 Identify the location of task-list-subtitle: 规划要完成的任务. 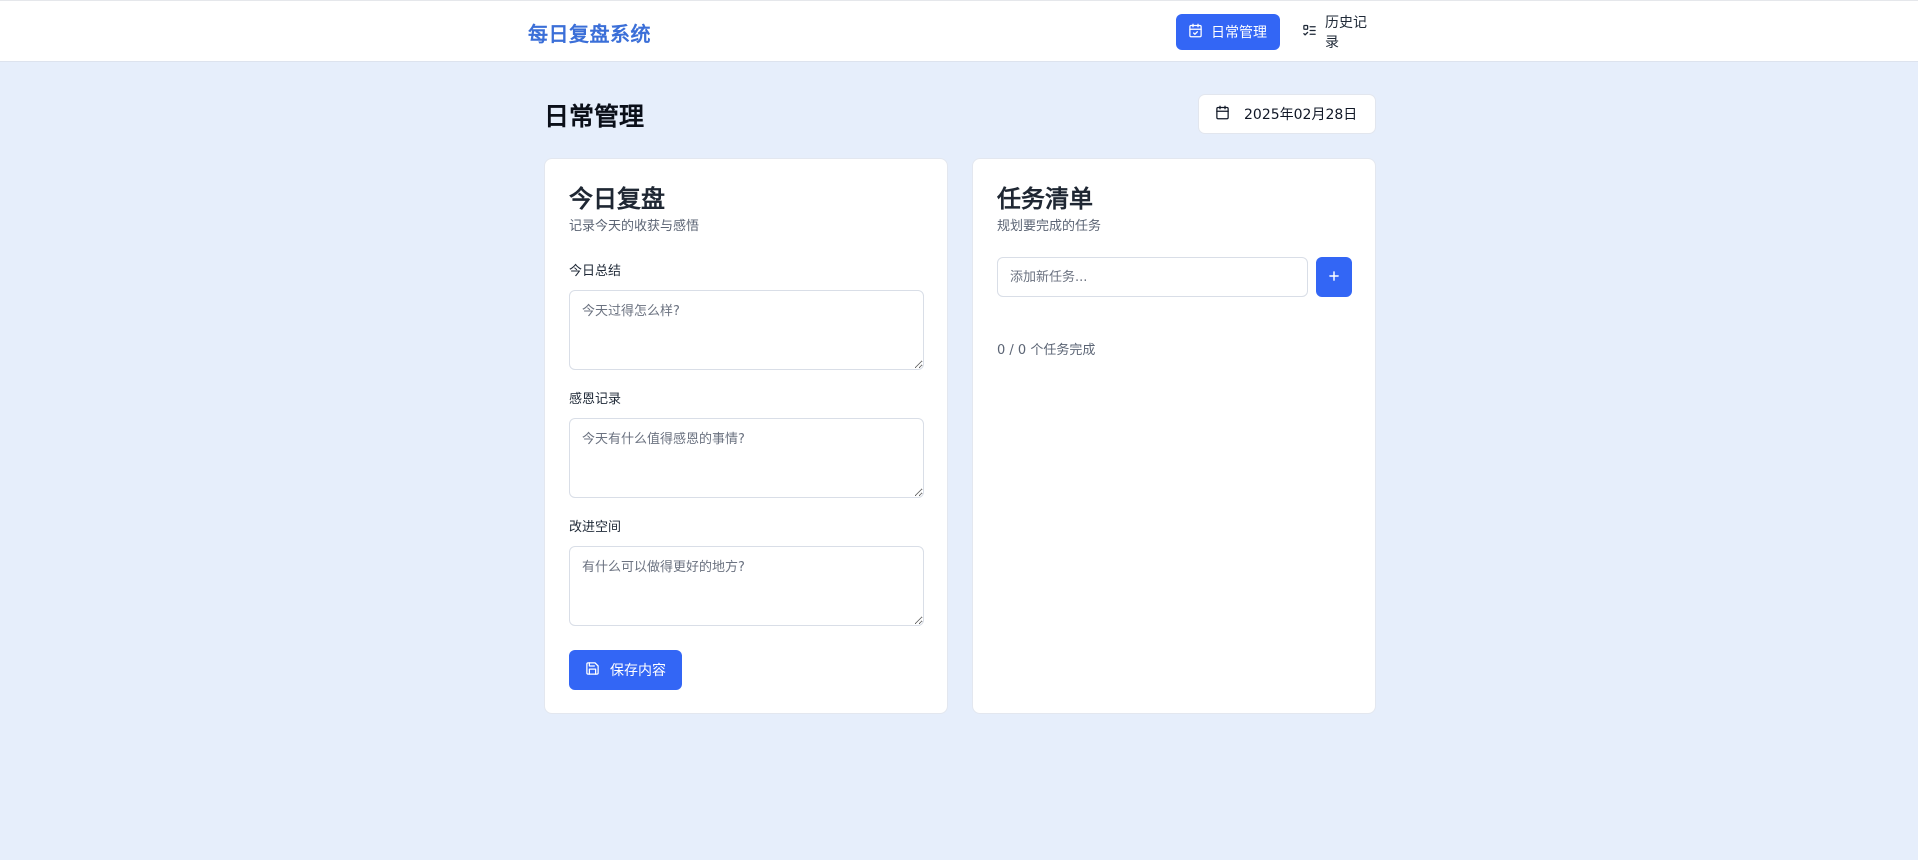
(1049, 226).